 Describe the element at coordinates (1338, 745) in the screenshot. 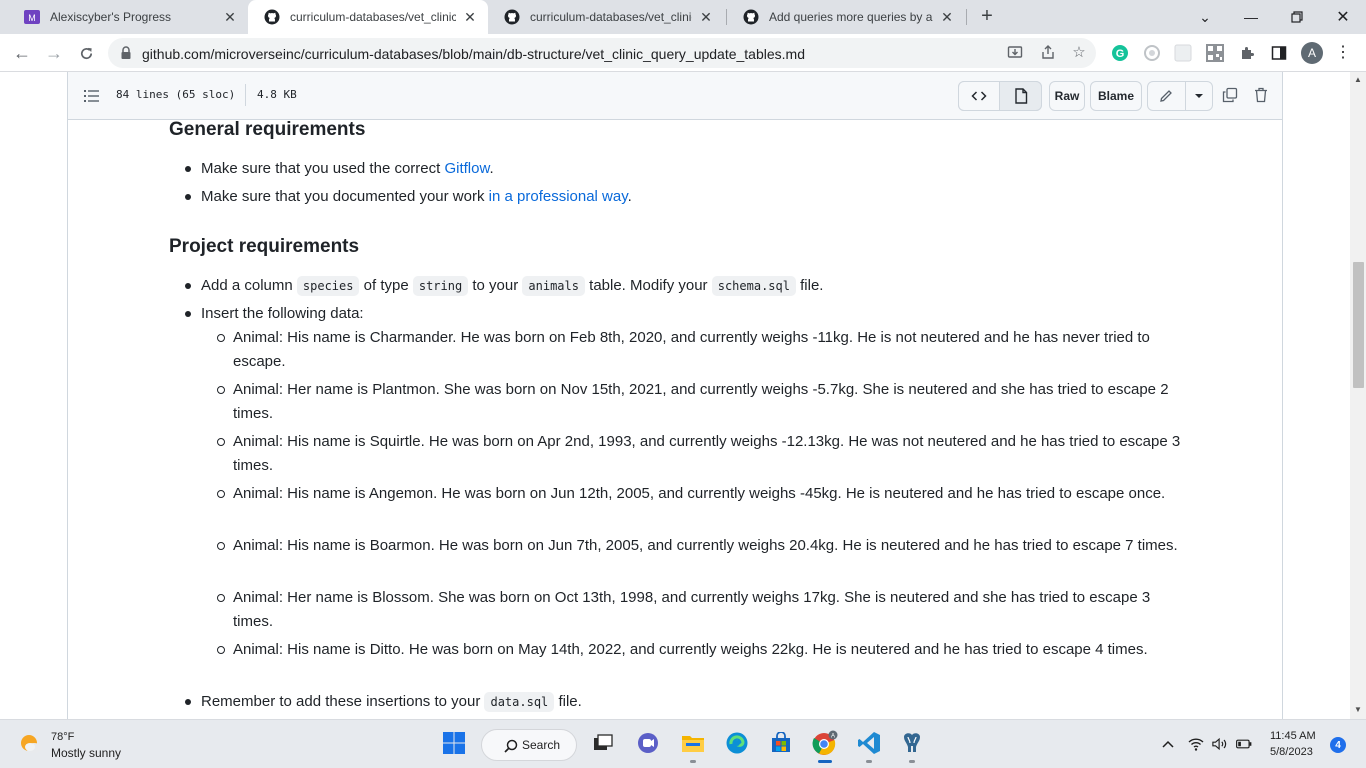

I see `notification-badge: 4` at that location.